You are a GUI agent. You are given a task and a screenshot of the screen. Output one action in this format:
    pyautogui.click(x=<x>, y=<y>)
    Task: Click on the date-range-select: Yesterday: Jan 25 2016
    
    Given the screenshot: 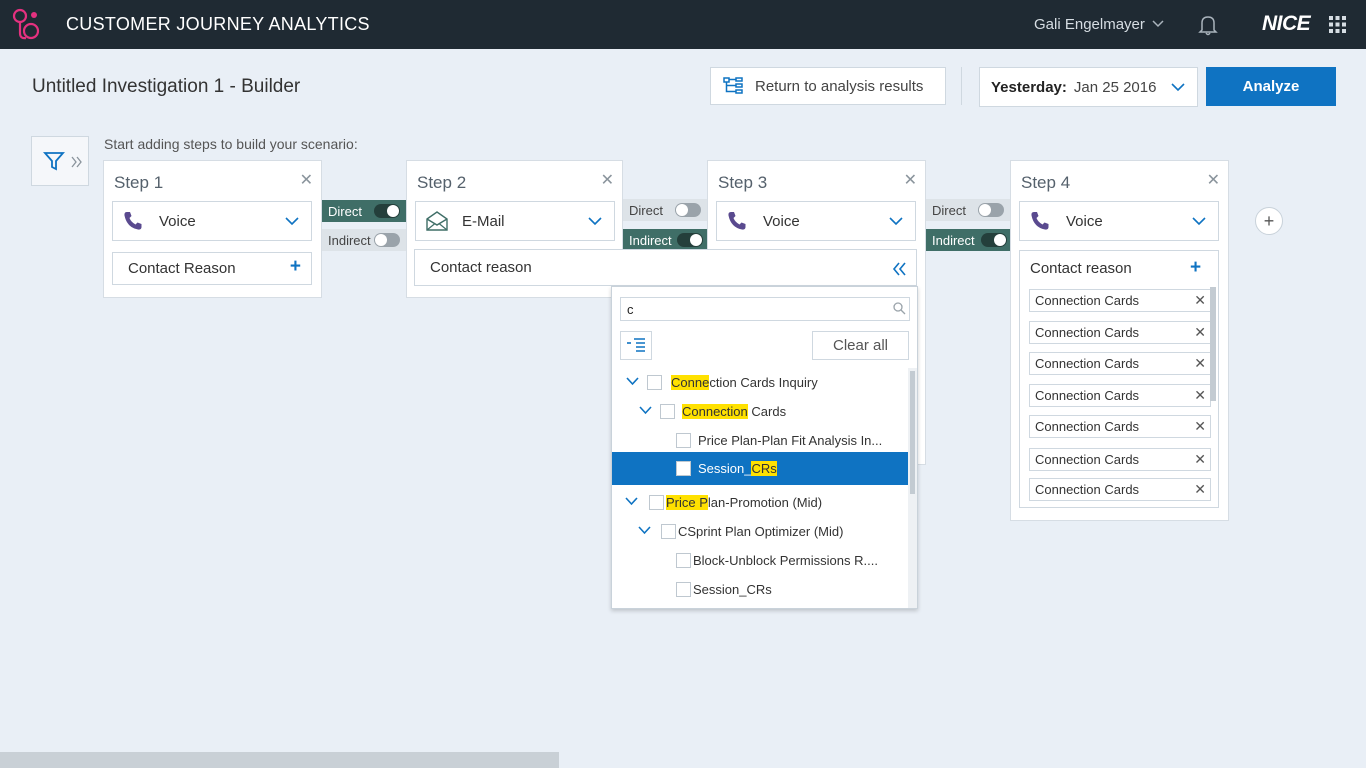 What is the action you would take?
    pyautogui.click(x=1088, y=87)
    